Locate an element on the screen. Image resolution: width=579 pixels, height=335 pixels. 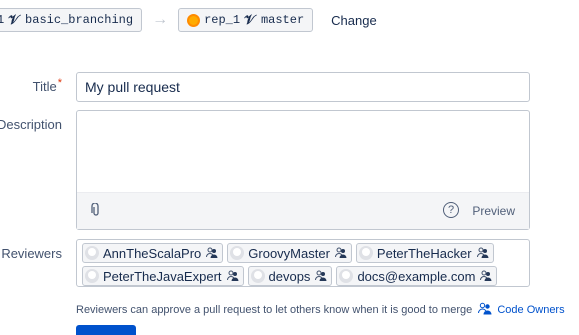
title-input: My pull request is located at coordinates (303, 87).